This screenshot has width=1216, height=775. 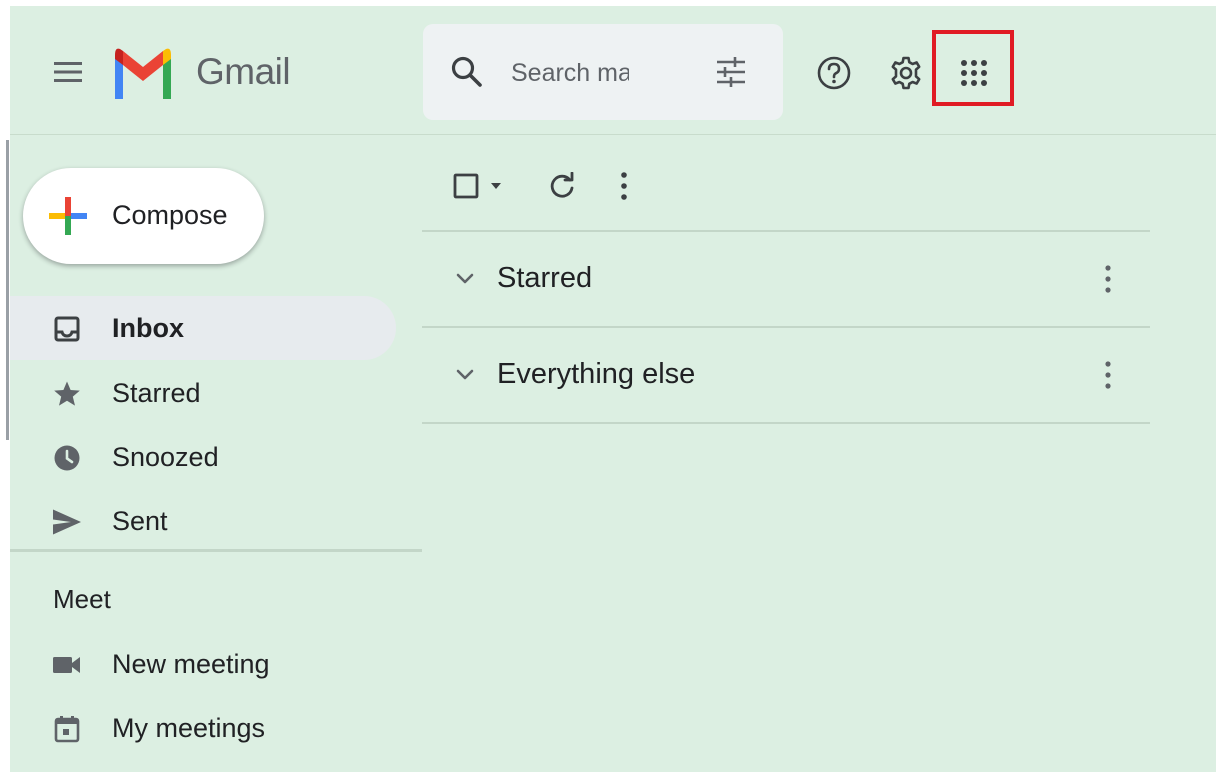 I want to click on settings-button, so click(x=906, y=73).